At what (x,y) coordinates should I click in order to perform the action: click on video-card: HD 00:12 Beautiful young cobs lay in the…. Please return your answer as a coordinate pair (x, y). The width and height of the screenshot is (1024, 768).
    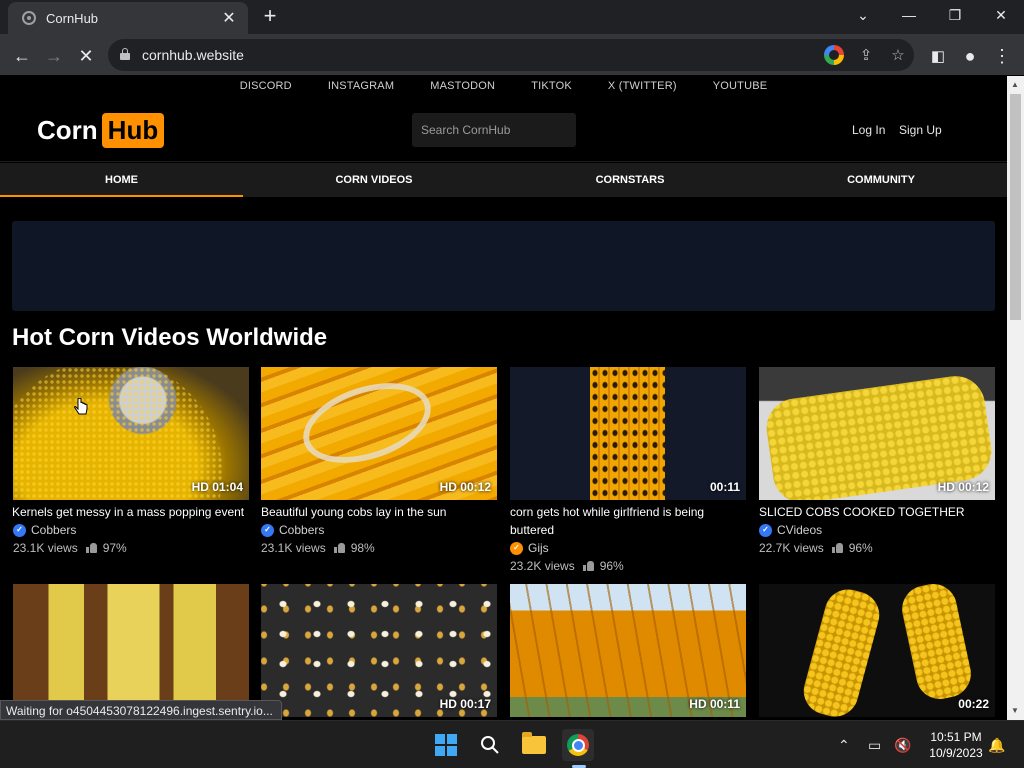
    Looking at the image, I should click on (379, 462).